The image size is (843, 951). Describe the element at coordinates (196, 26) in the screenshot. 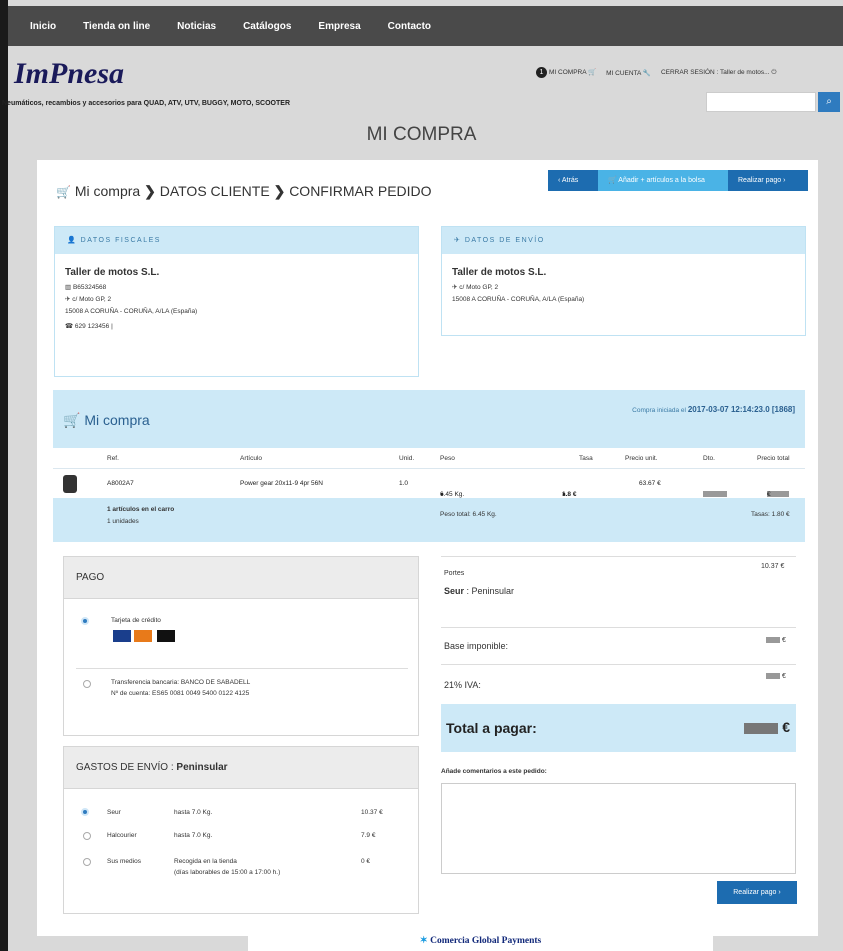

I see `nav-noticias: Noticias` at that location.